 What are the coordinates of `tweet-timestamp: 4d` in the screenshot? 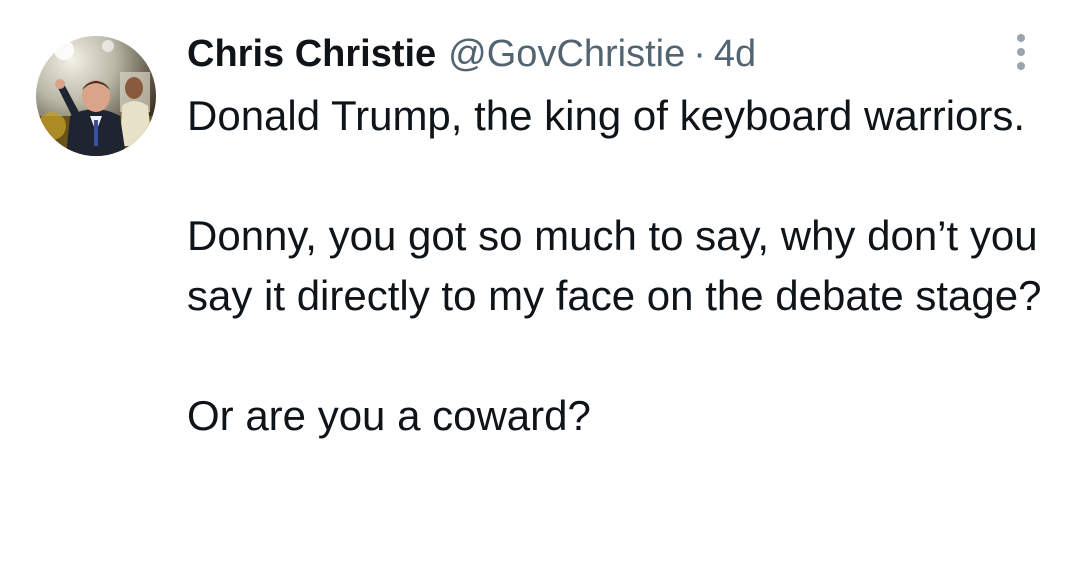 It's located at (735, 54).